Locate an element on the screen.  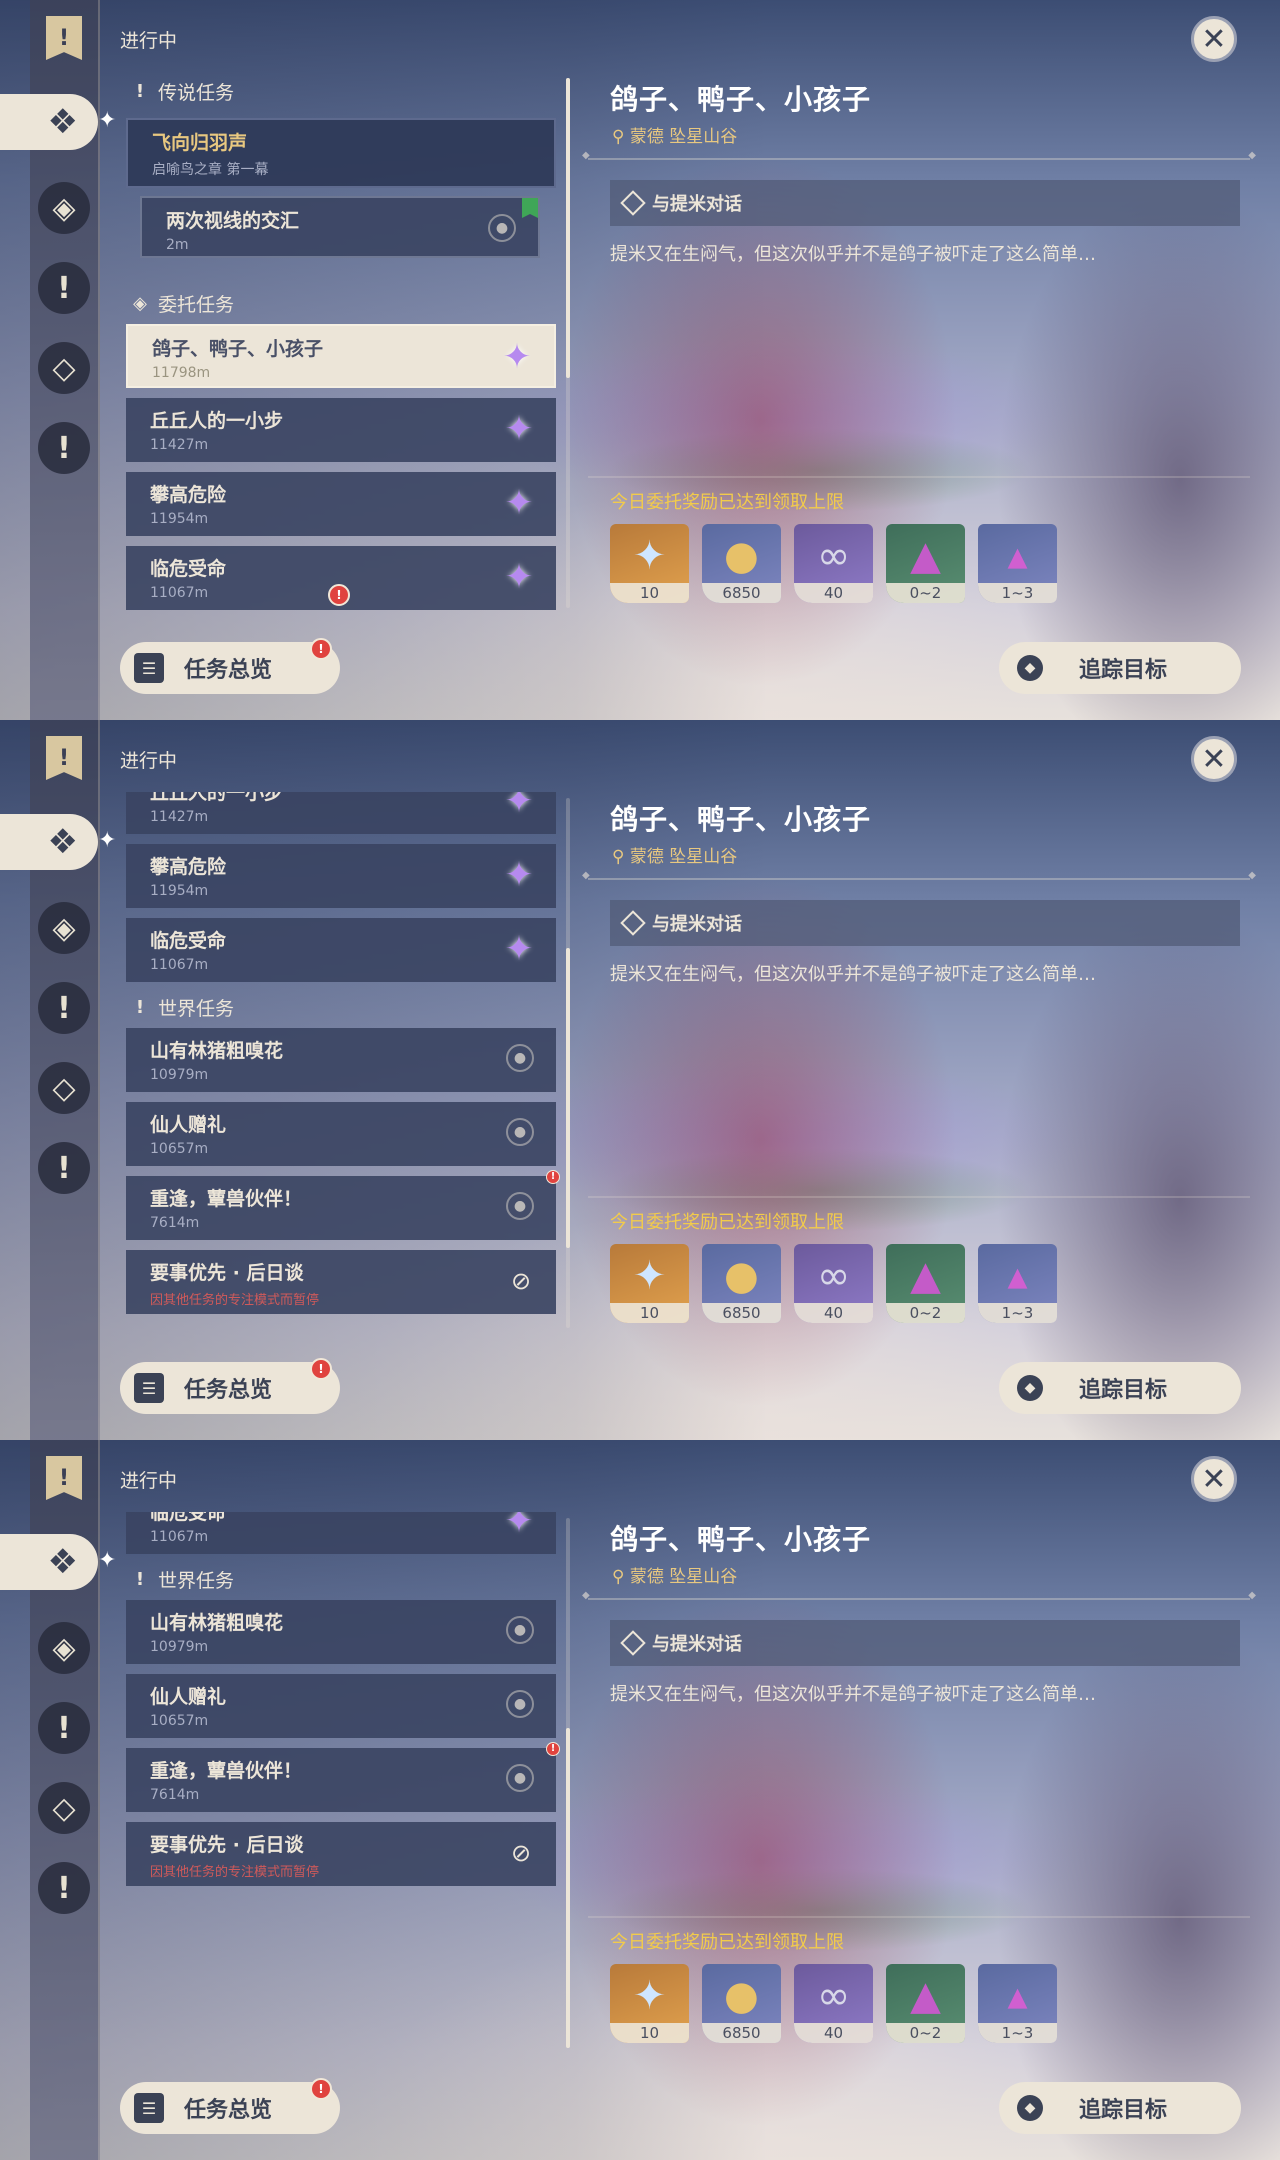
crystal-chunk-icon: ▴ is located at coordinates (1017, 1276).